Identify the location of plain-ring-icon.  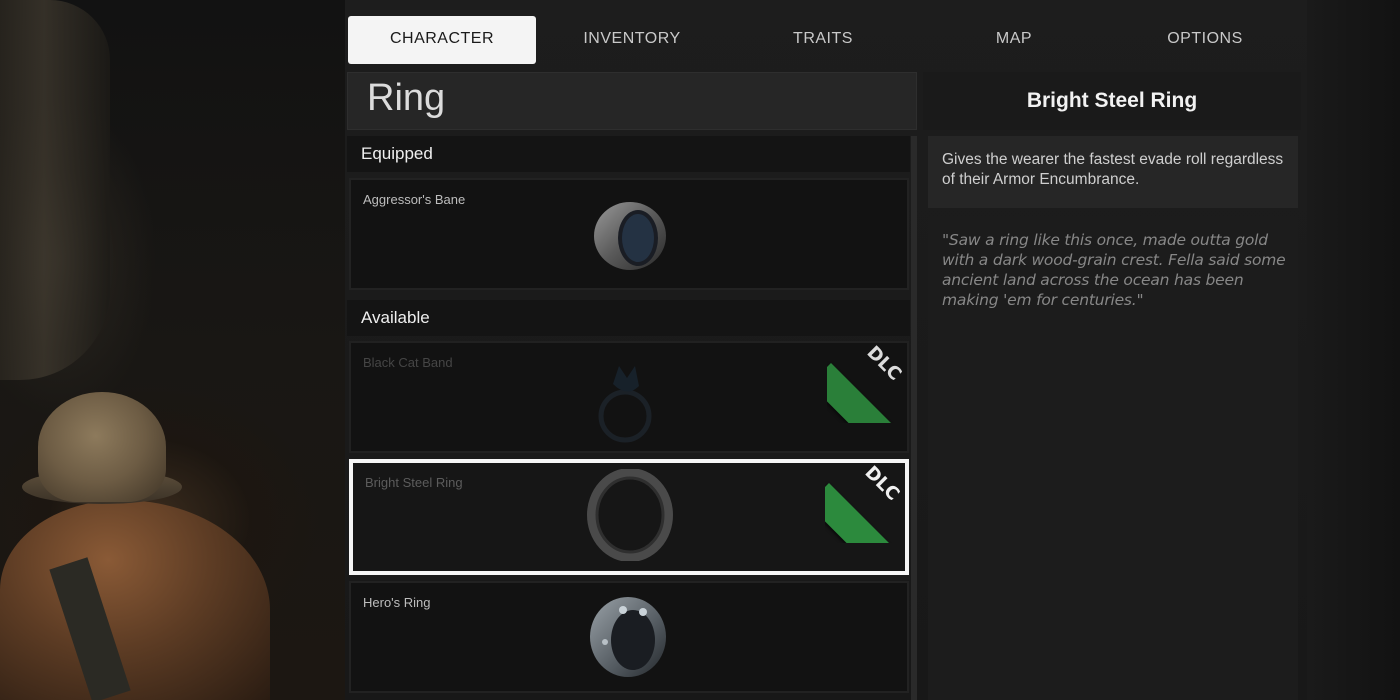
(630, 515).